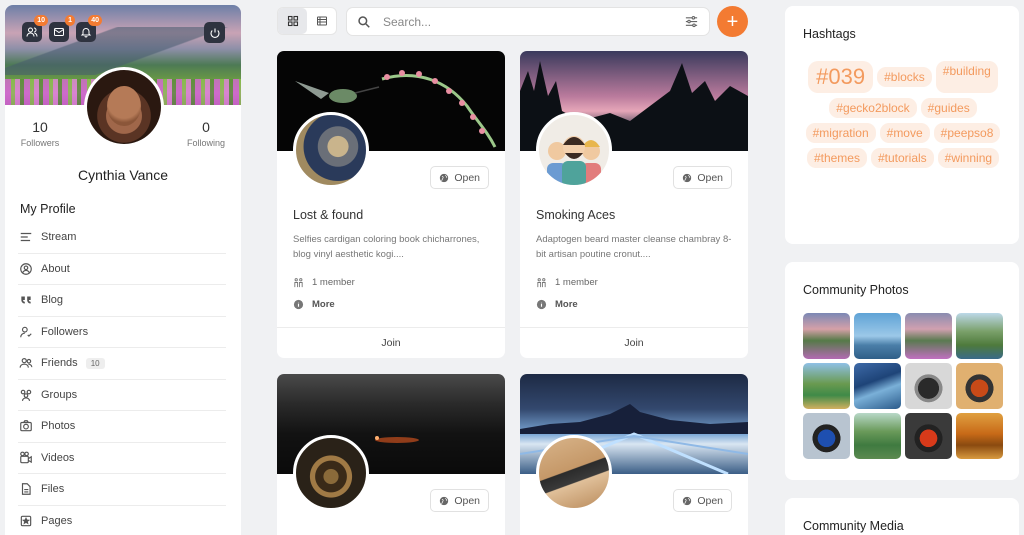  Describe the element at coordinates (967, 133) in the screenshot. I see `hashtag: #peepso8` at that location.